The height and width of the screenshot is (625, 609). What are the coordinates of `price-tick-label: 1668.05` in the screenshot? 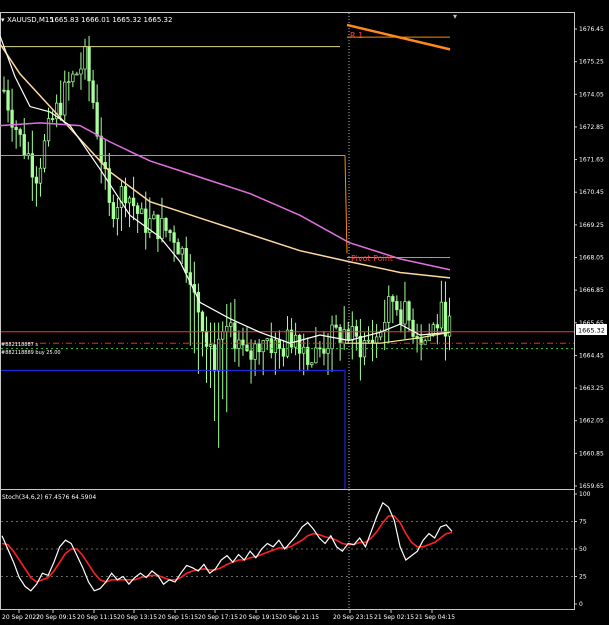 It's located at (591, 258).